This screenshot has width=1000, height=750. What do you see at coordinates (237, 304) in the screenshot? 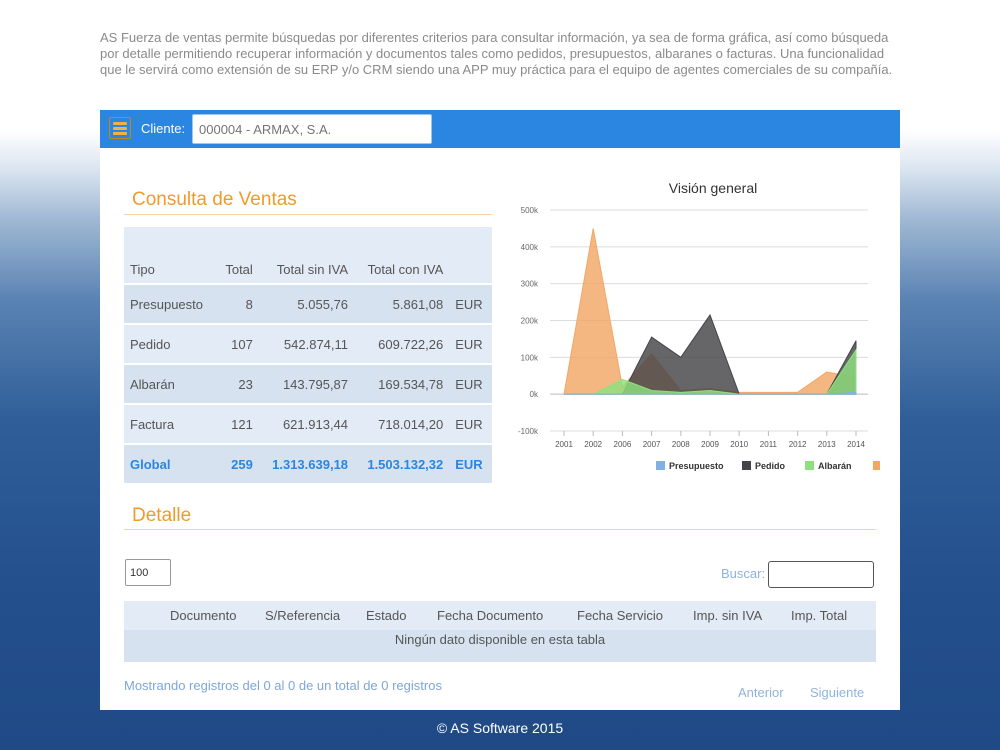
I see `cell-total: 8` at bounding box center [237, 304].